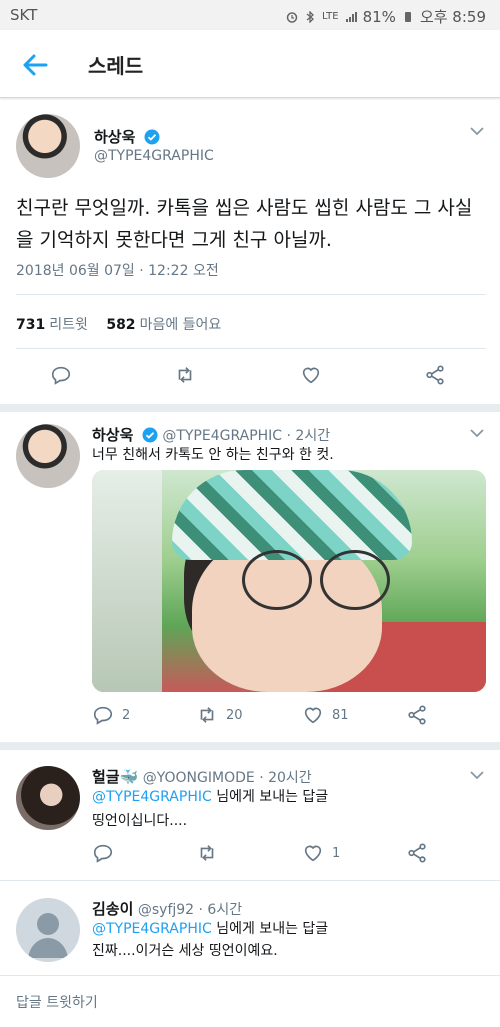  Describe the element at coordinates (219, 715) in the screenshot. I see `retweet-button: 20` at that location.